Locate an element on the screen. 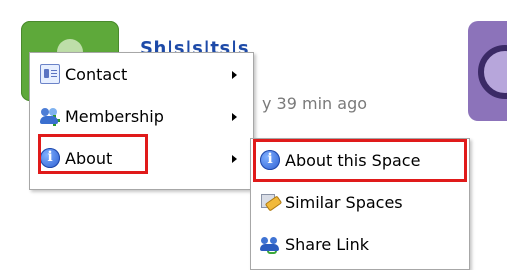 The image size is (507, 270). menu-item-contact-label: Contact is located at coordinates (96, 74).